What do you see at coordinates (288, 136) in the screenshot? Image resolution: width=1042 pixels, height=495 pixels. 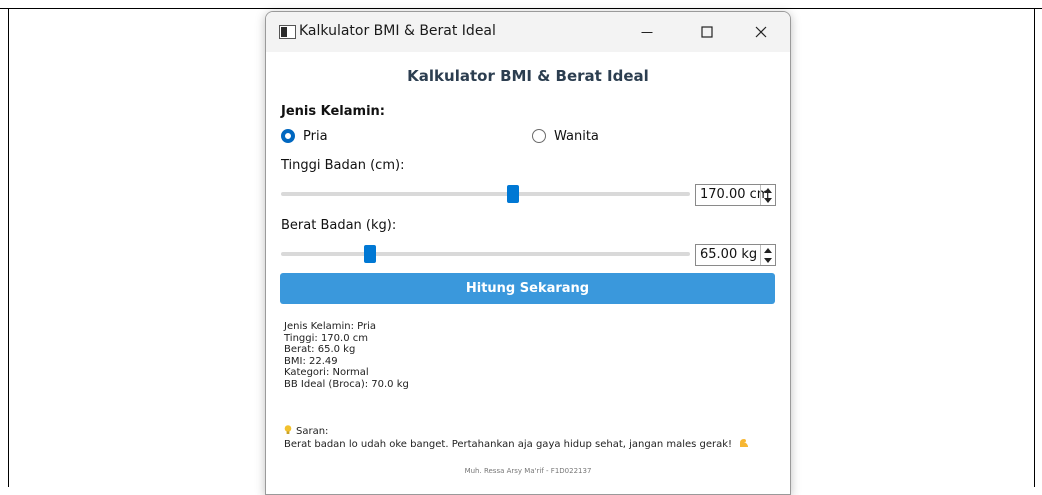 I see `radio-selected-icon` at bounding box center [288, 136].